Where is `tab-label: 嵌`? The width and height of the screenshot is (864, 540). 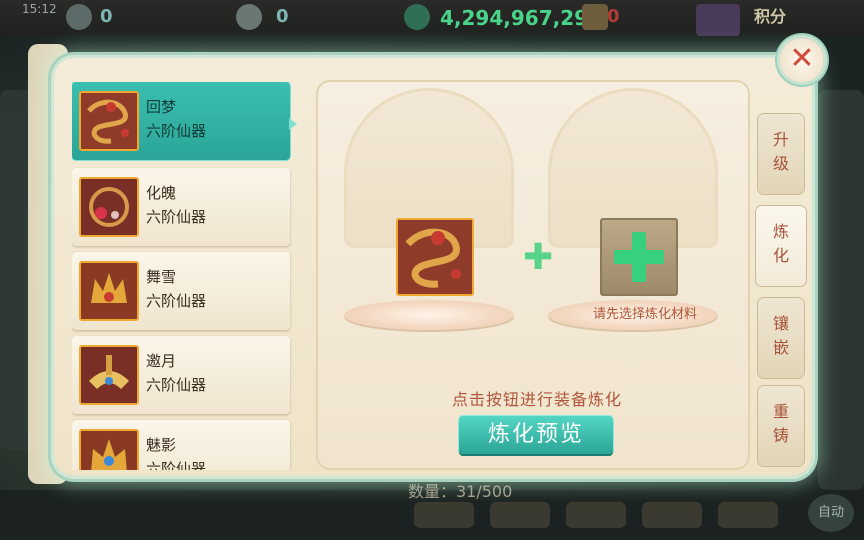 tab-label: 嵌 is located at coordinates (780, 347).